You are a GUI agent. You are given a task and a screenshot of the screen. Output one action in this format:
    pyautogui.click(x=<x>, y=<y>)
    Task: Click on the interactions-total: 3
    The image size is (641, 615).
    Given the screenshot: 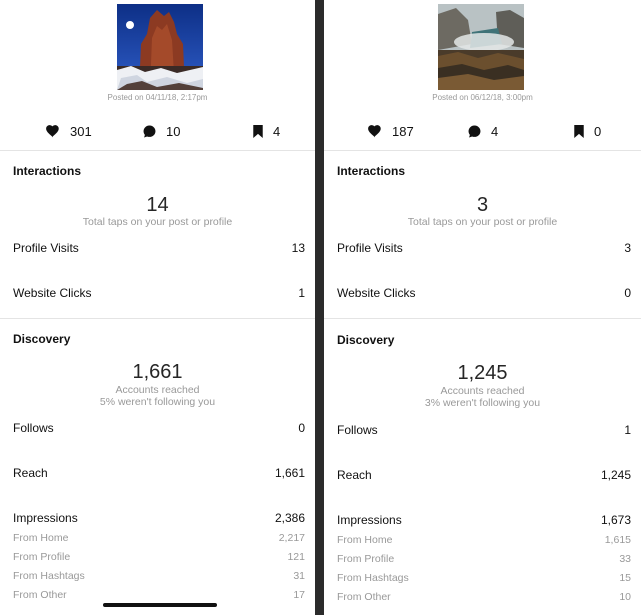 What is the action you would take?
    pyautogui.click(x=482, y=205)
    